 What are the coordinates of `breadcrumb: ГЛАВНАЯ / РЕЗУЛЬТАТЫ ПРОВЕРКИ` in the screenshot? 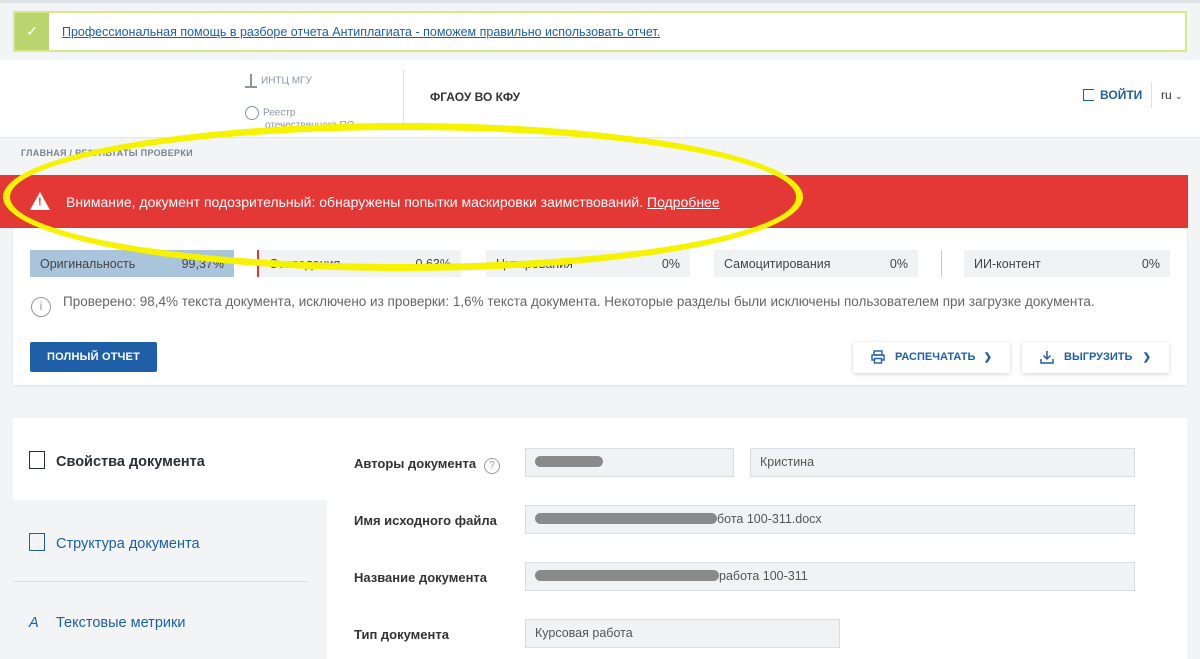 It's located at (107, 153).